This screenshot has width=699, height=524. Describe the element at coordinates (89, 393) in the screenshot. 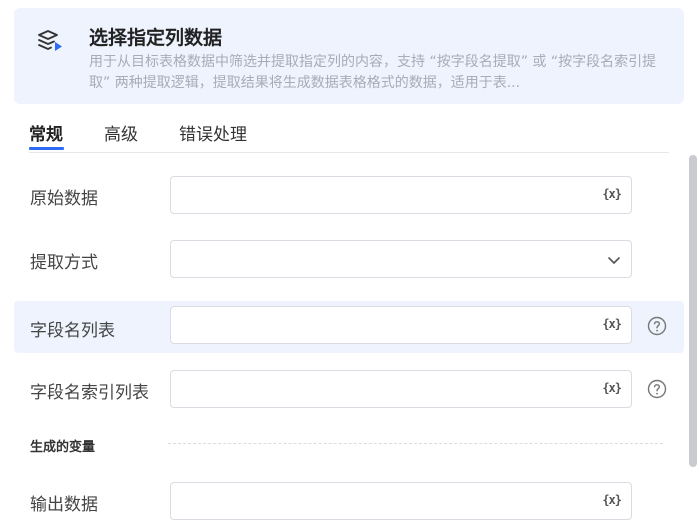

I see `field-index-label: 字段名索引列表` at that location.